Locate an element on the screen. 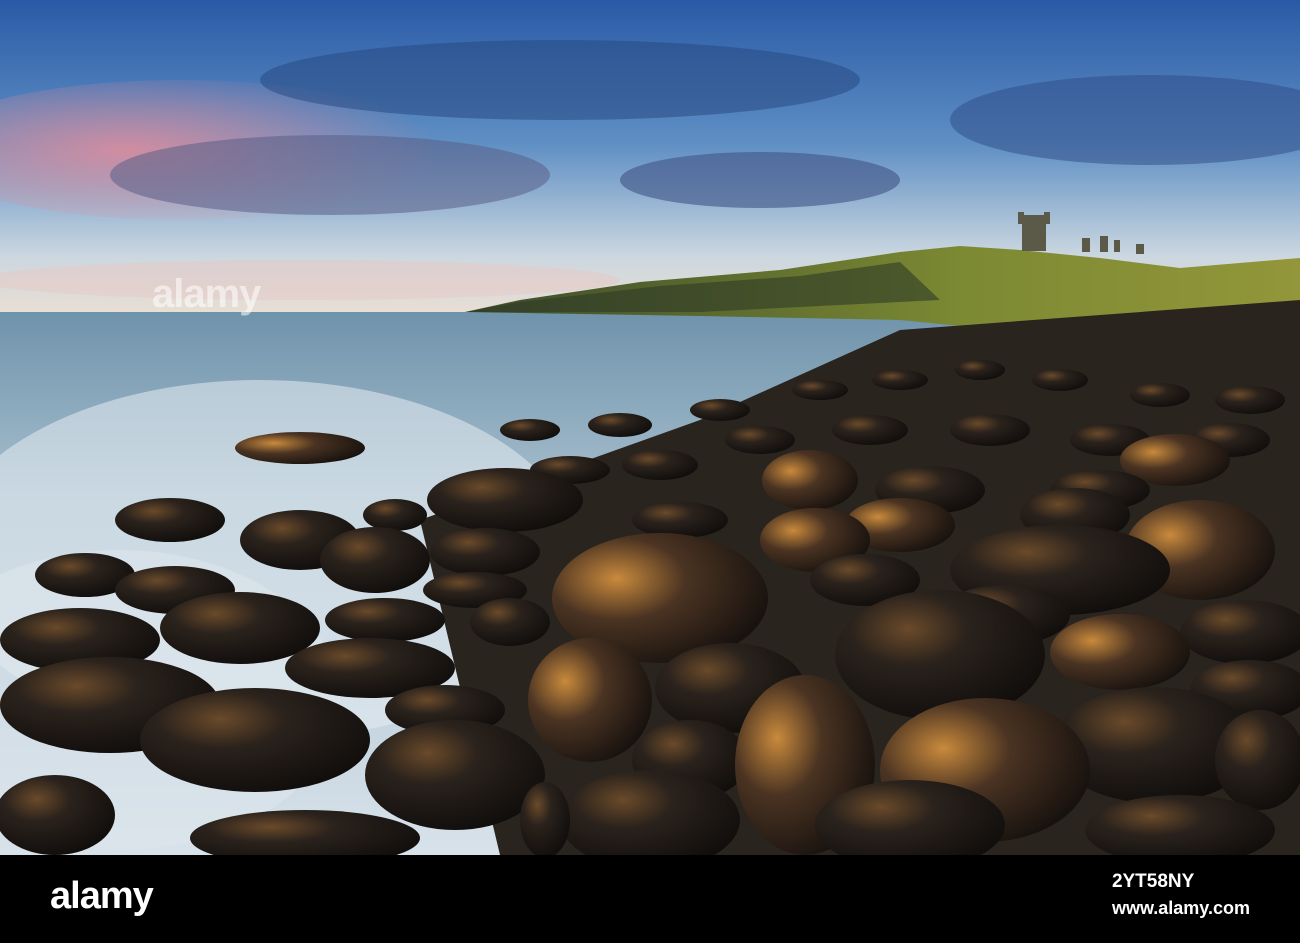 Image resolution: width=1300 pixels, height=943 pixels. footer-bar: alamy 2YT58NY www.alamy.com is located at coordinates (650, 899).